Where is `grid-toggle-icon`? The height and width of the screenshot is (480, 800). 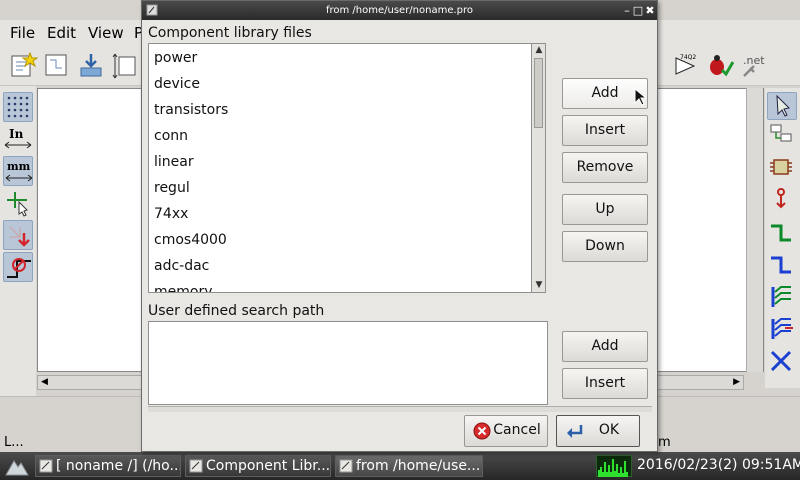 grid-toggle-icon is located at coordinates (18, 107).